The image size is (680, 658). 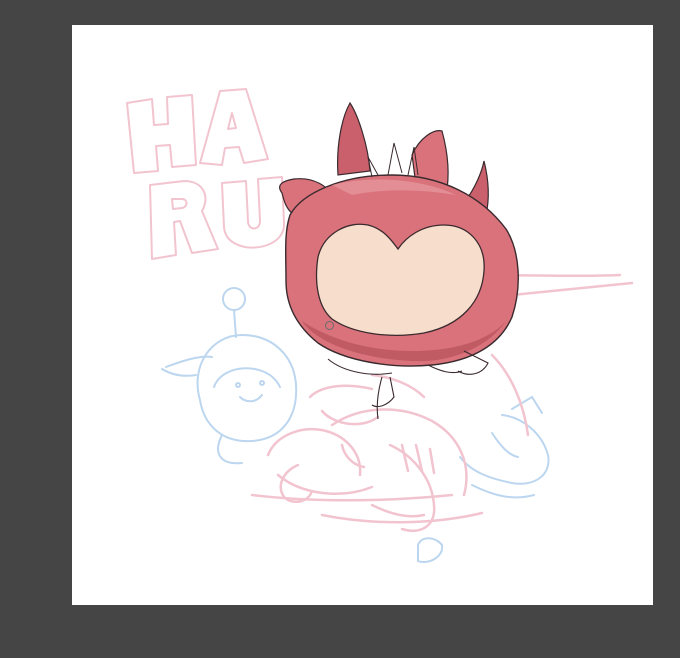 What do you see at coordinates (329, 325) in the screenshot?
I see `brush-cursor-icon` at bounding box center [329, 325].